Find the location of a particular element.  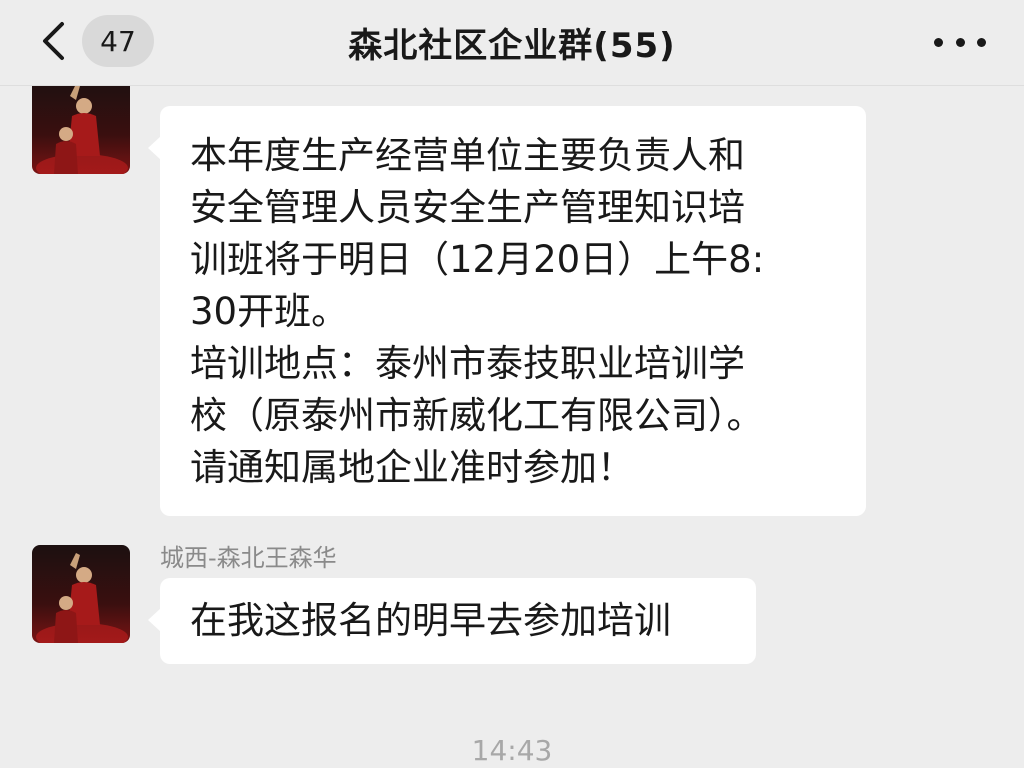

message-bubble: 在我这报名的明早去参加培训 is located at coordinates (452, 621).